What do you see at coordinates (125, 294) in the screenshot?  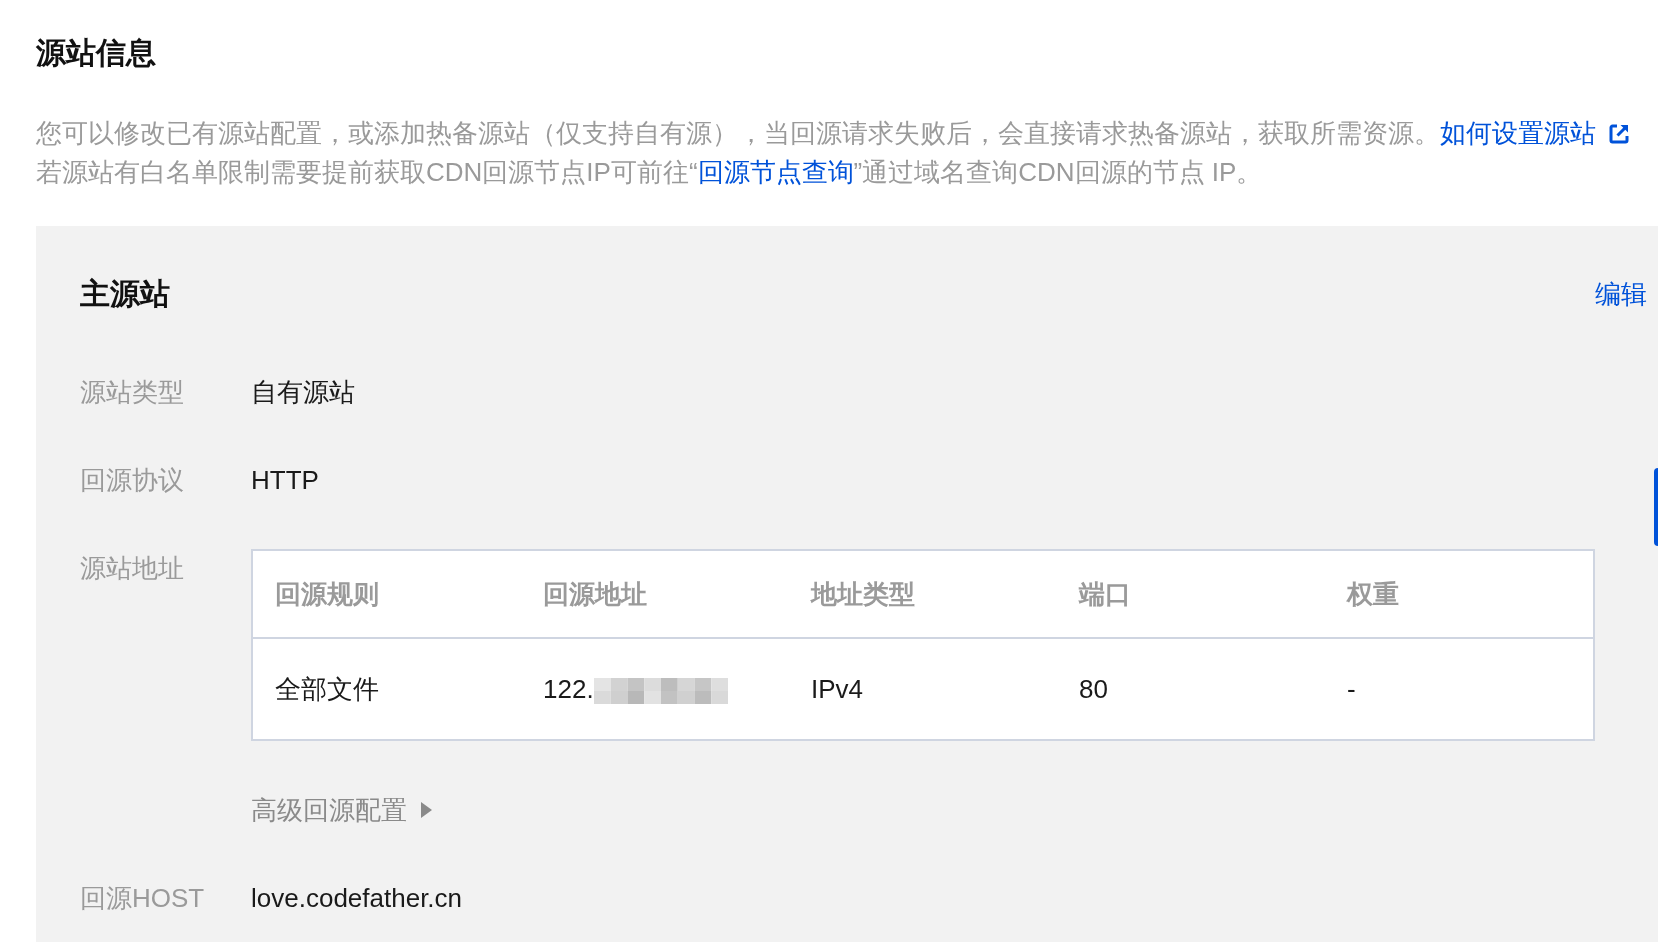 I see `panel-title: 主源站` at bounding box center [125, 294].